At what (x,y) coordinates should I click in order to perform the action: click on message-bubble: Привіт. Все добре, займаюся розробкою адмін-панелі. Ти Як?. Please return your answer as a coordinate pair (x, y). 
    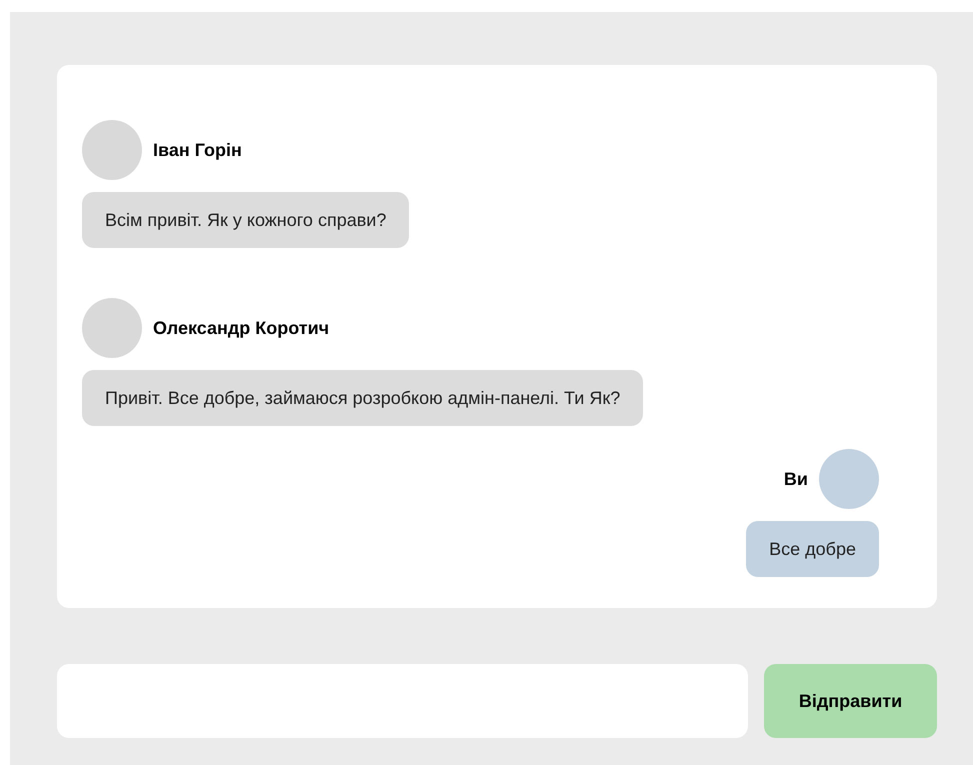
    Looking at the image, I should click on (363, 398).